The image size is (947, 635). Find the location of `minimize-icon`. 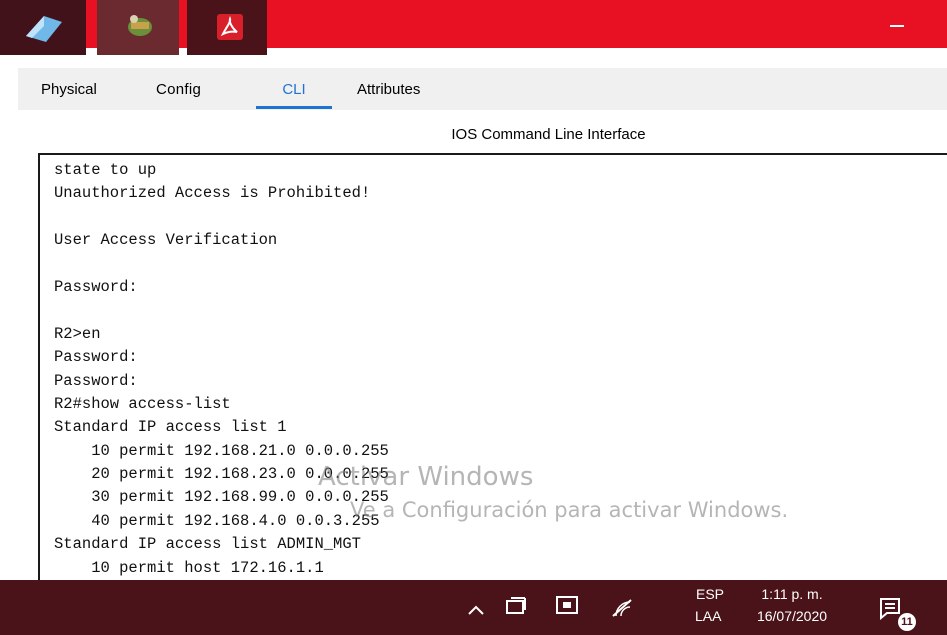

minimize-icon is located at coordinates (897, 26).